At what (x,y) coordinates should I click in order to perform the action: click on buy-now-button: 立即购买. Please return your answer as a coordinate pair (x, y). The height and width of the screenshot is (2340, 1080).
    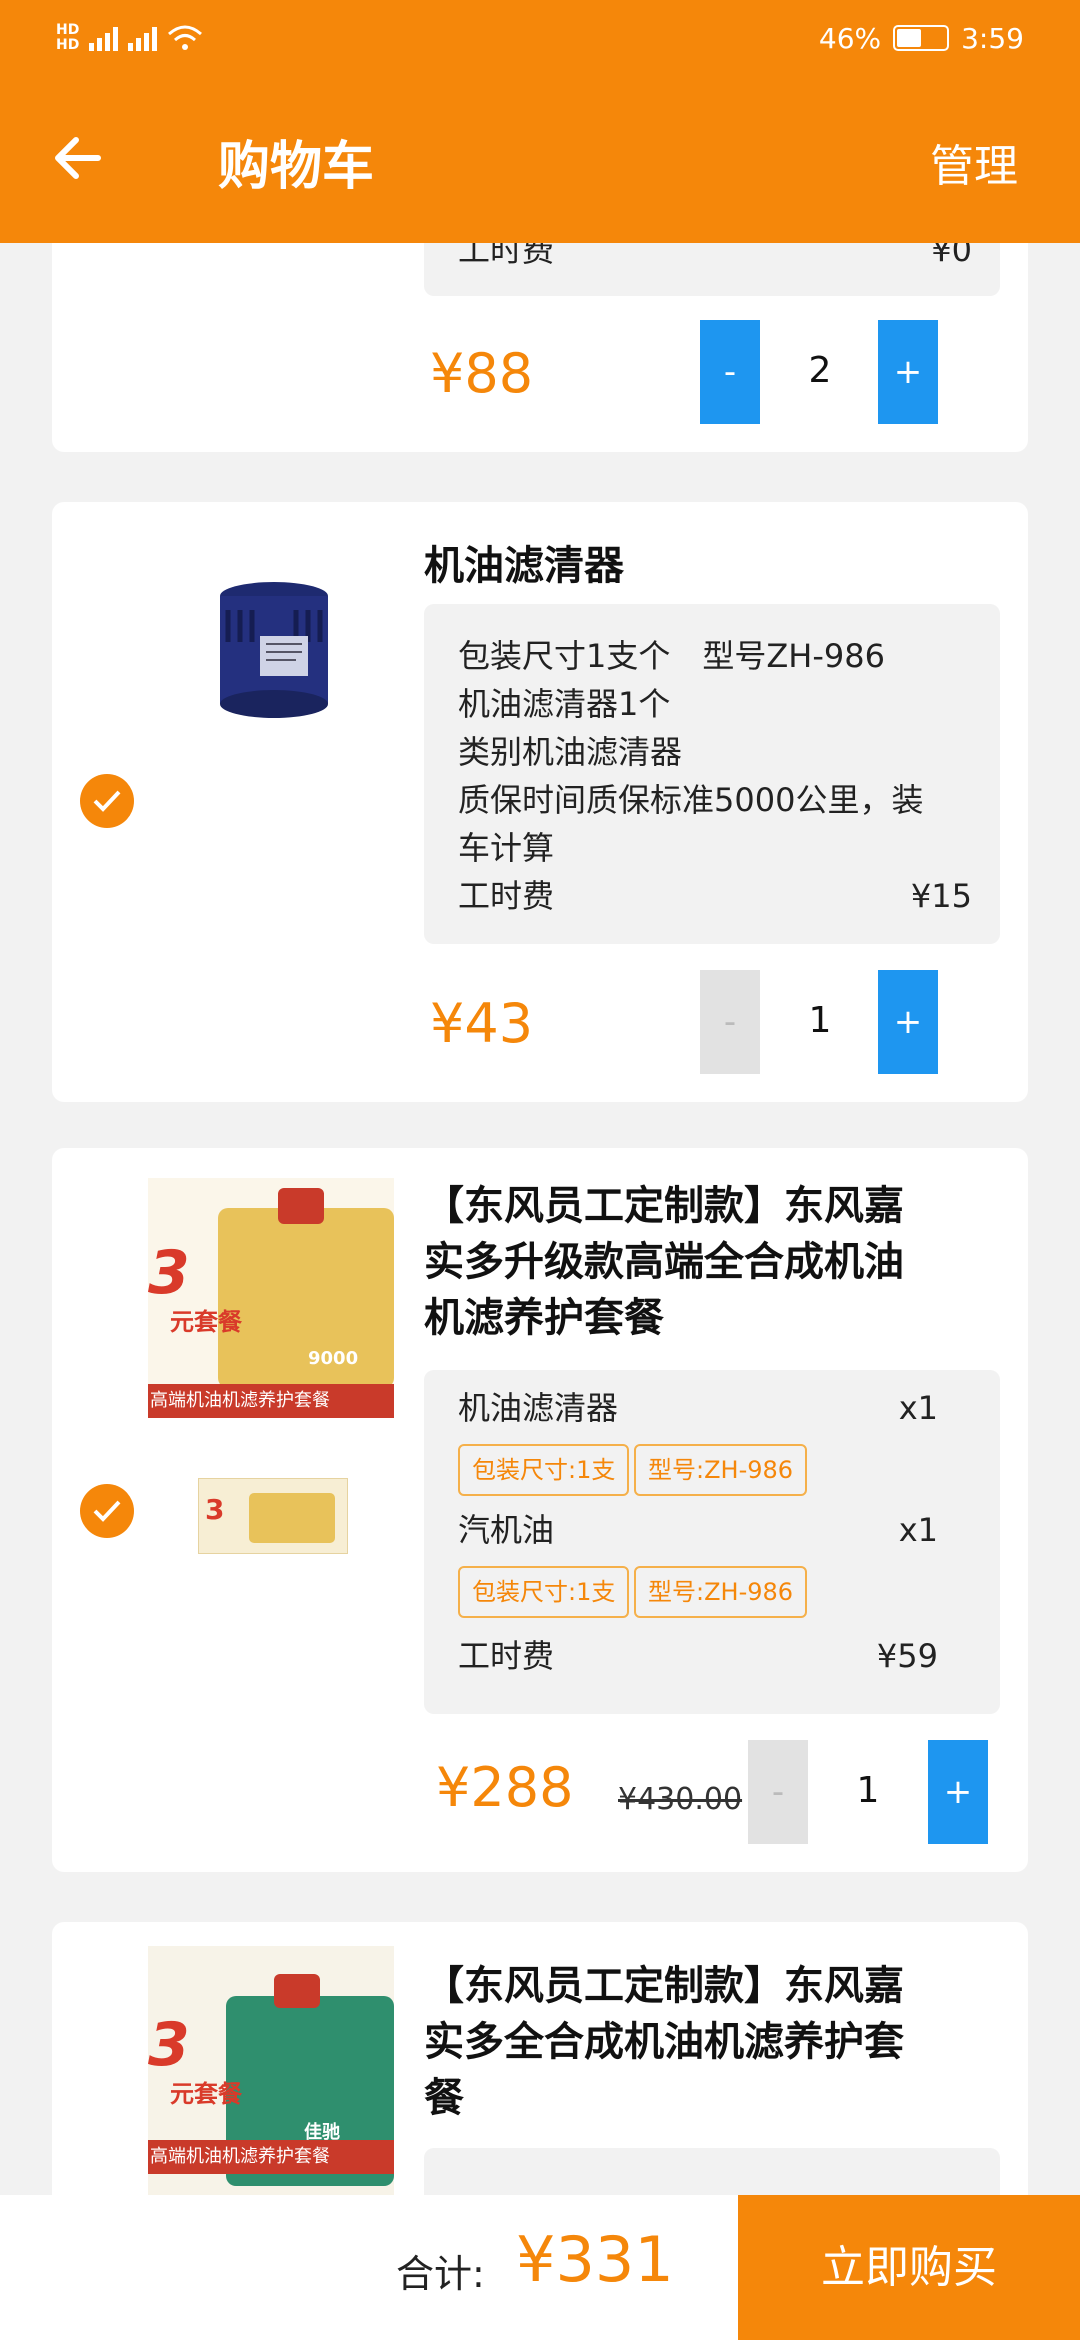
    Looking at the image, I should click on (909, 2267).